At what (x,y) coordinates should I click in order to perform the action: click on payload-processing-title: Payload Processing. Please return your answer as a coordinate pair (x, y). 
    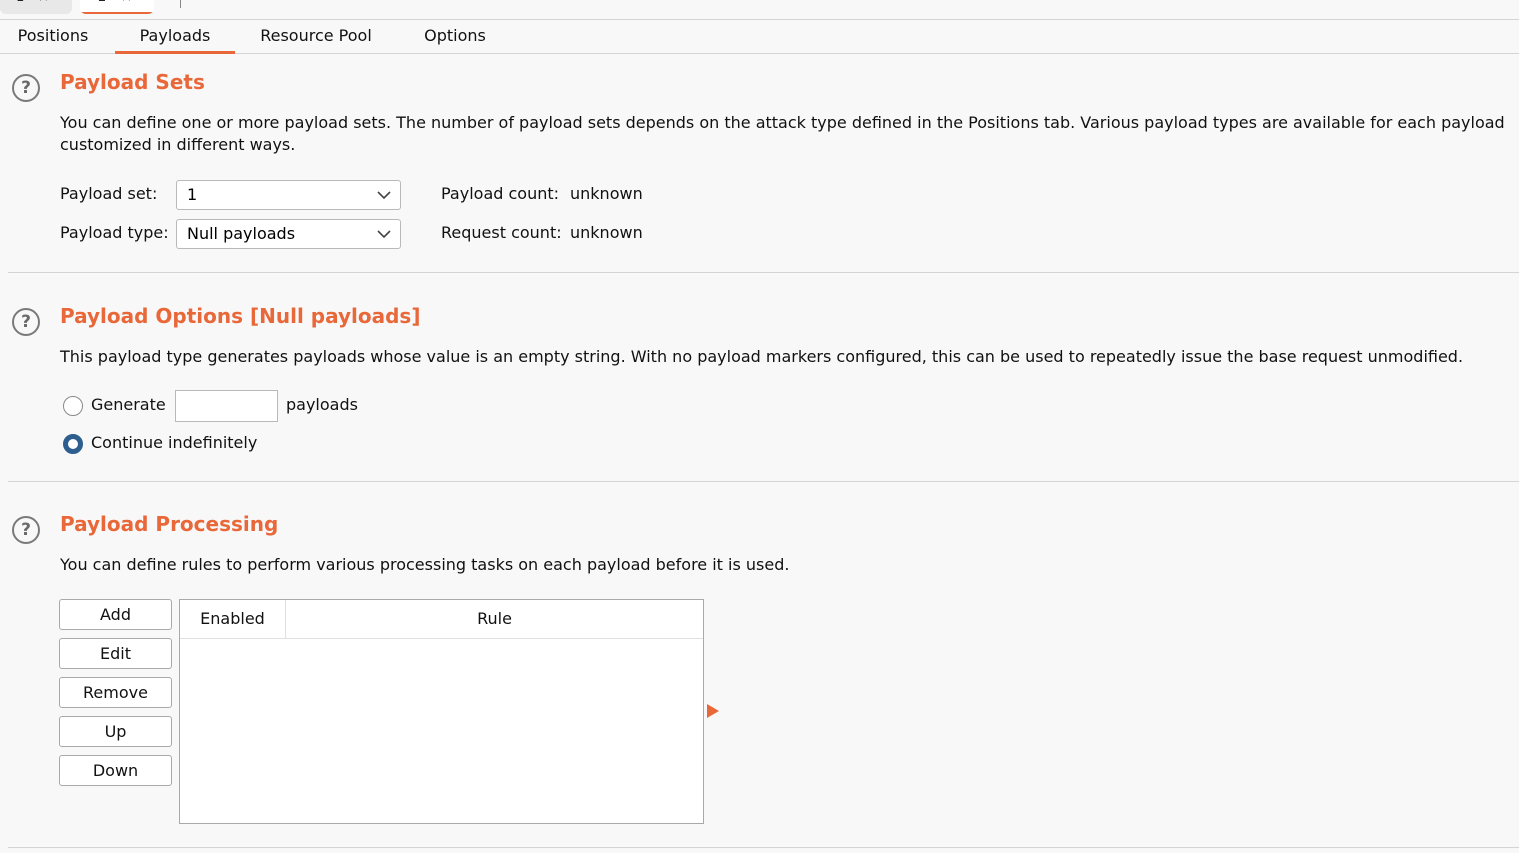
    Looking at the image, I should click on (169, 524).